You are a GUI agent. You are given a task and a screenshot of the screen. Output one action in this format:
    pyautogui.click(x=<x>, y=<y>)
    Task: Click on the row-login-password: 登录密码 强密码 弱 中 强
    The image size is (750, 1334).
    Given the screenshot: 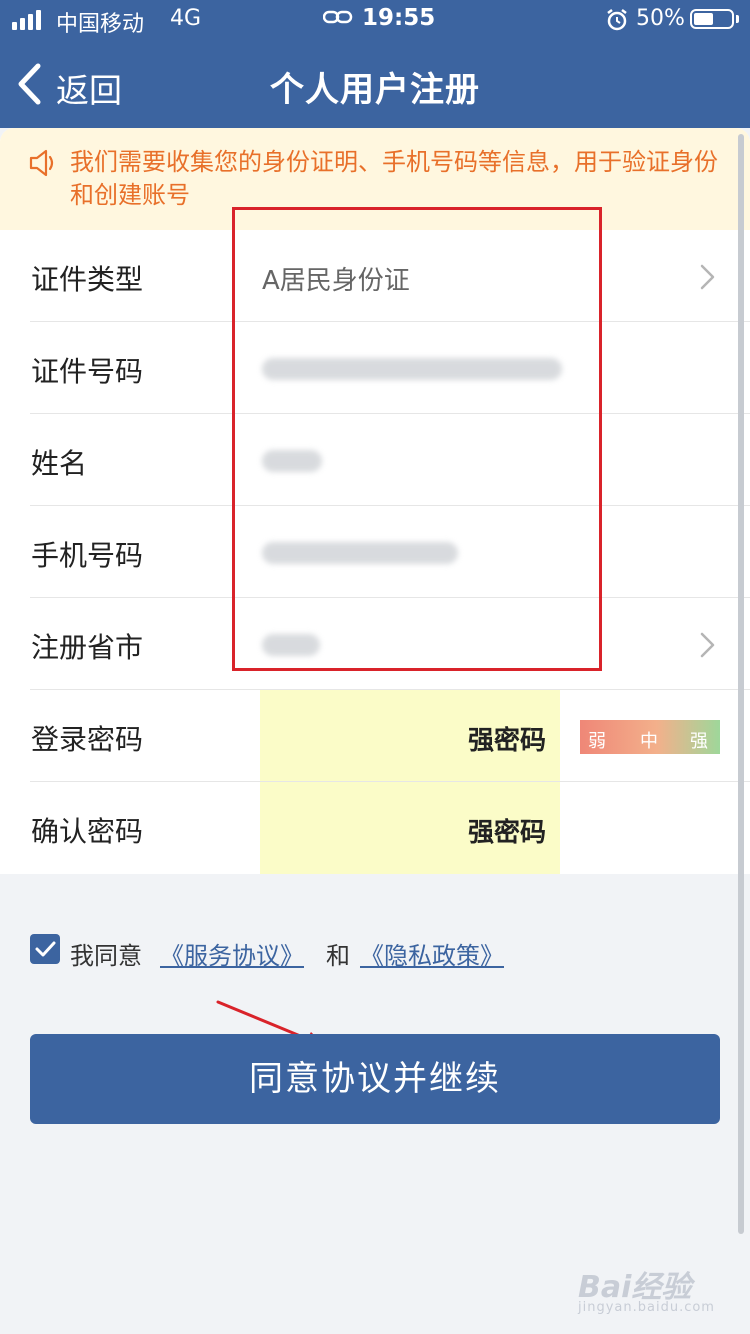 What is the action you would take?
    pyautogui.click(x=375, y=736)
    